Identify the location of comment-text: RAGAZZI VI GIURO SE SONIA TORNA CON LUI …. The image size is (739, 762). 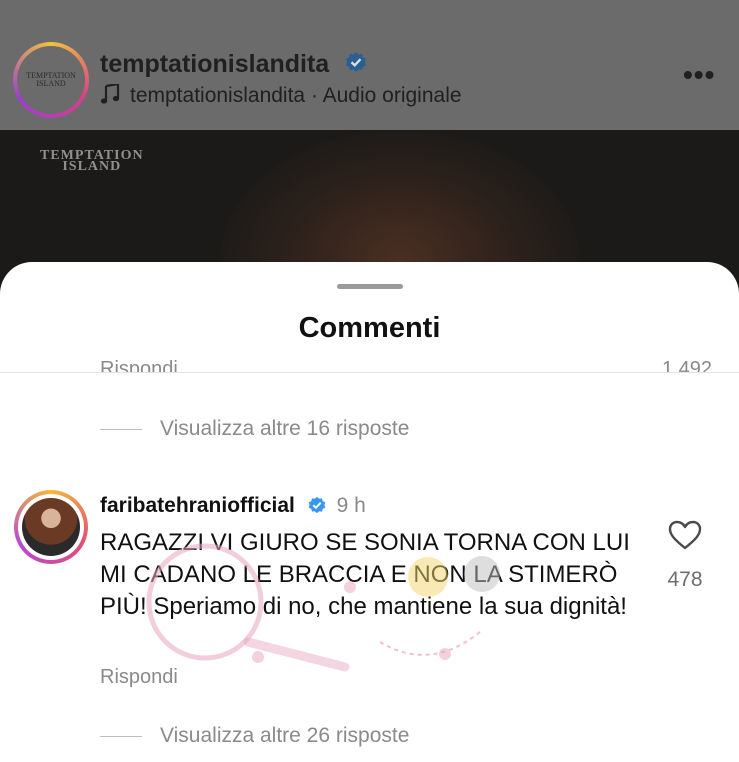
(365, 574).